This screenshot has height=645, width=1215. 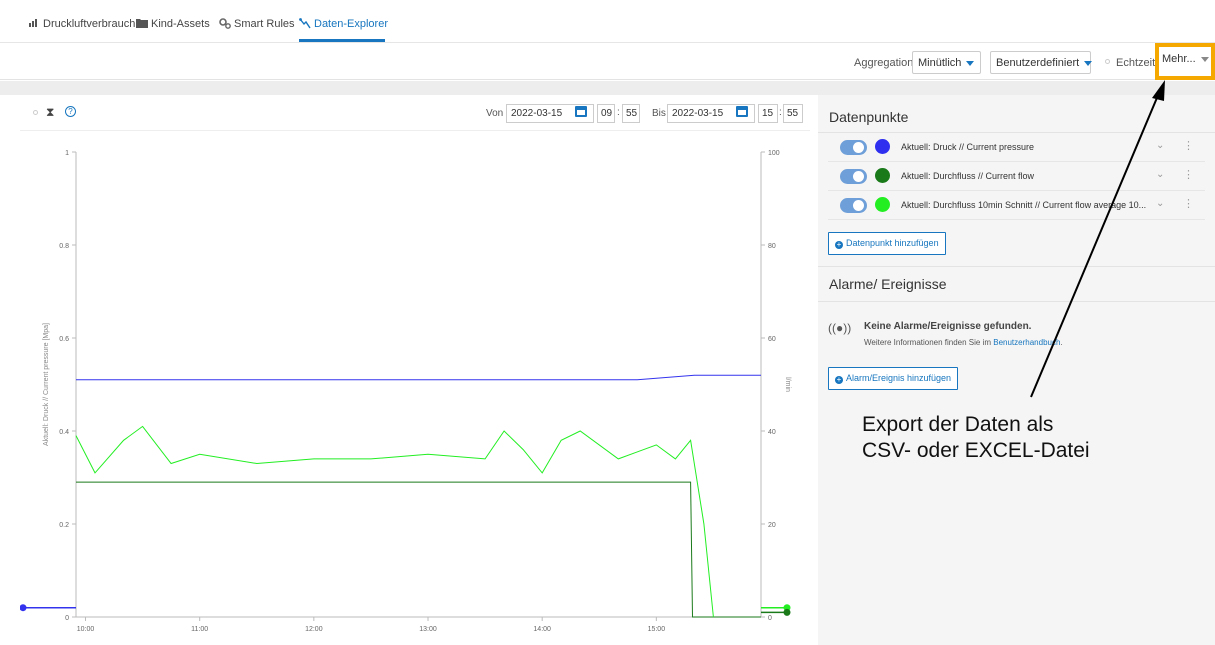 I want to click on y-right-tick-label: 0, so click(x=770, y=618).